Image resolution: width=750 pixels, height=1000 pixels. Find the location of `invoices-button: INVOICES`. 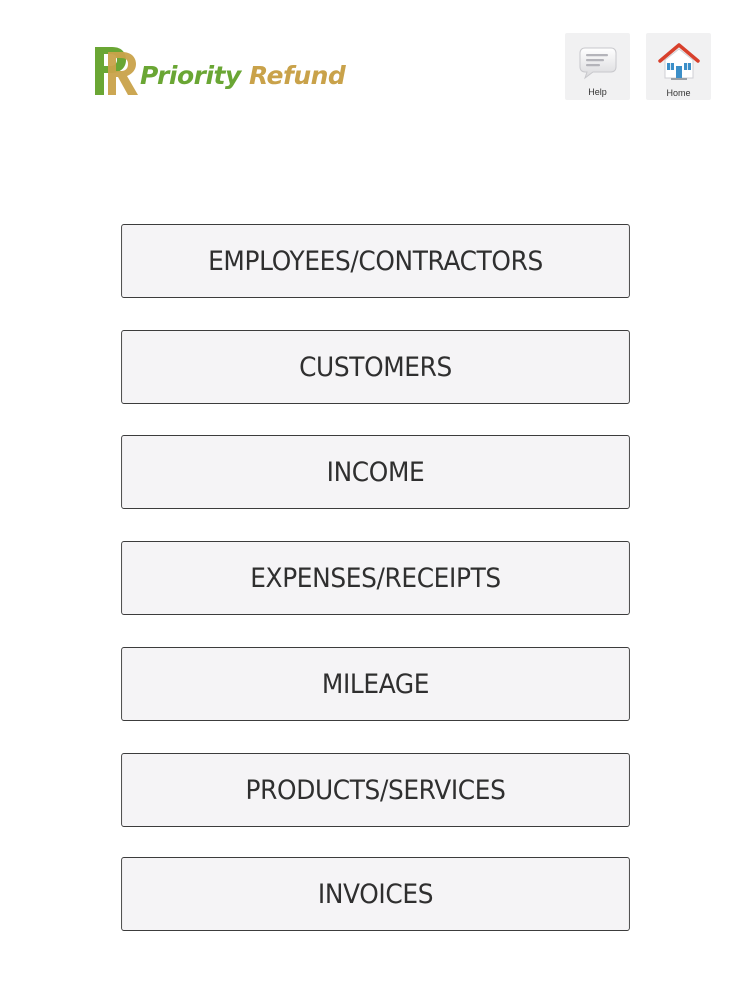

invoices-button: INVOICES is located at coordinates (375, 894).